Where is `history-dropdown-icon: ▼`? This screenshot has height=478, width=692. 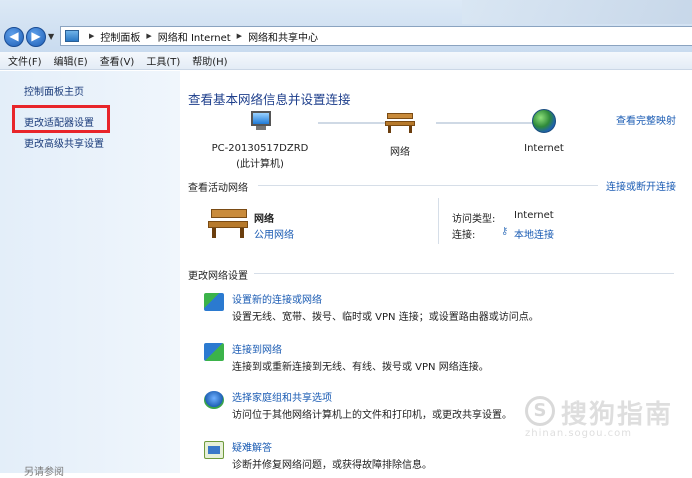 history-dropdown-icon: ▼ is located at coordinates (51, 36).